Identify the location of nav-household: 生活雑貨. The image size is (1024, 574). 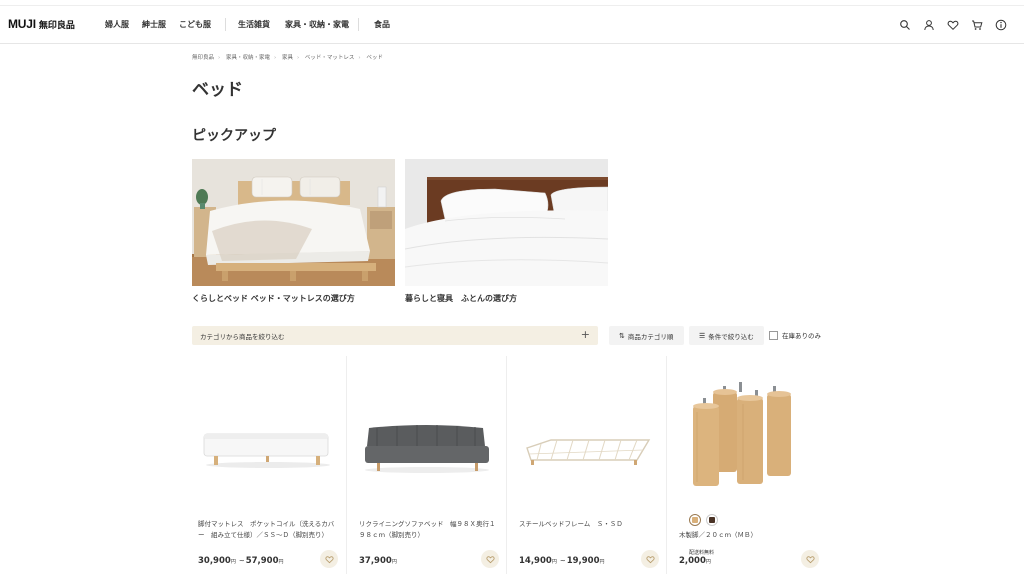
(254, 24).